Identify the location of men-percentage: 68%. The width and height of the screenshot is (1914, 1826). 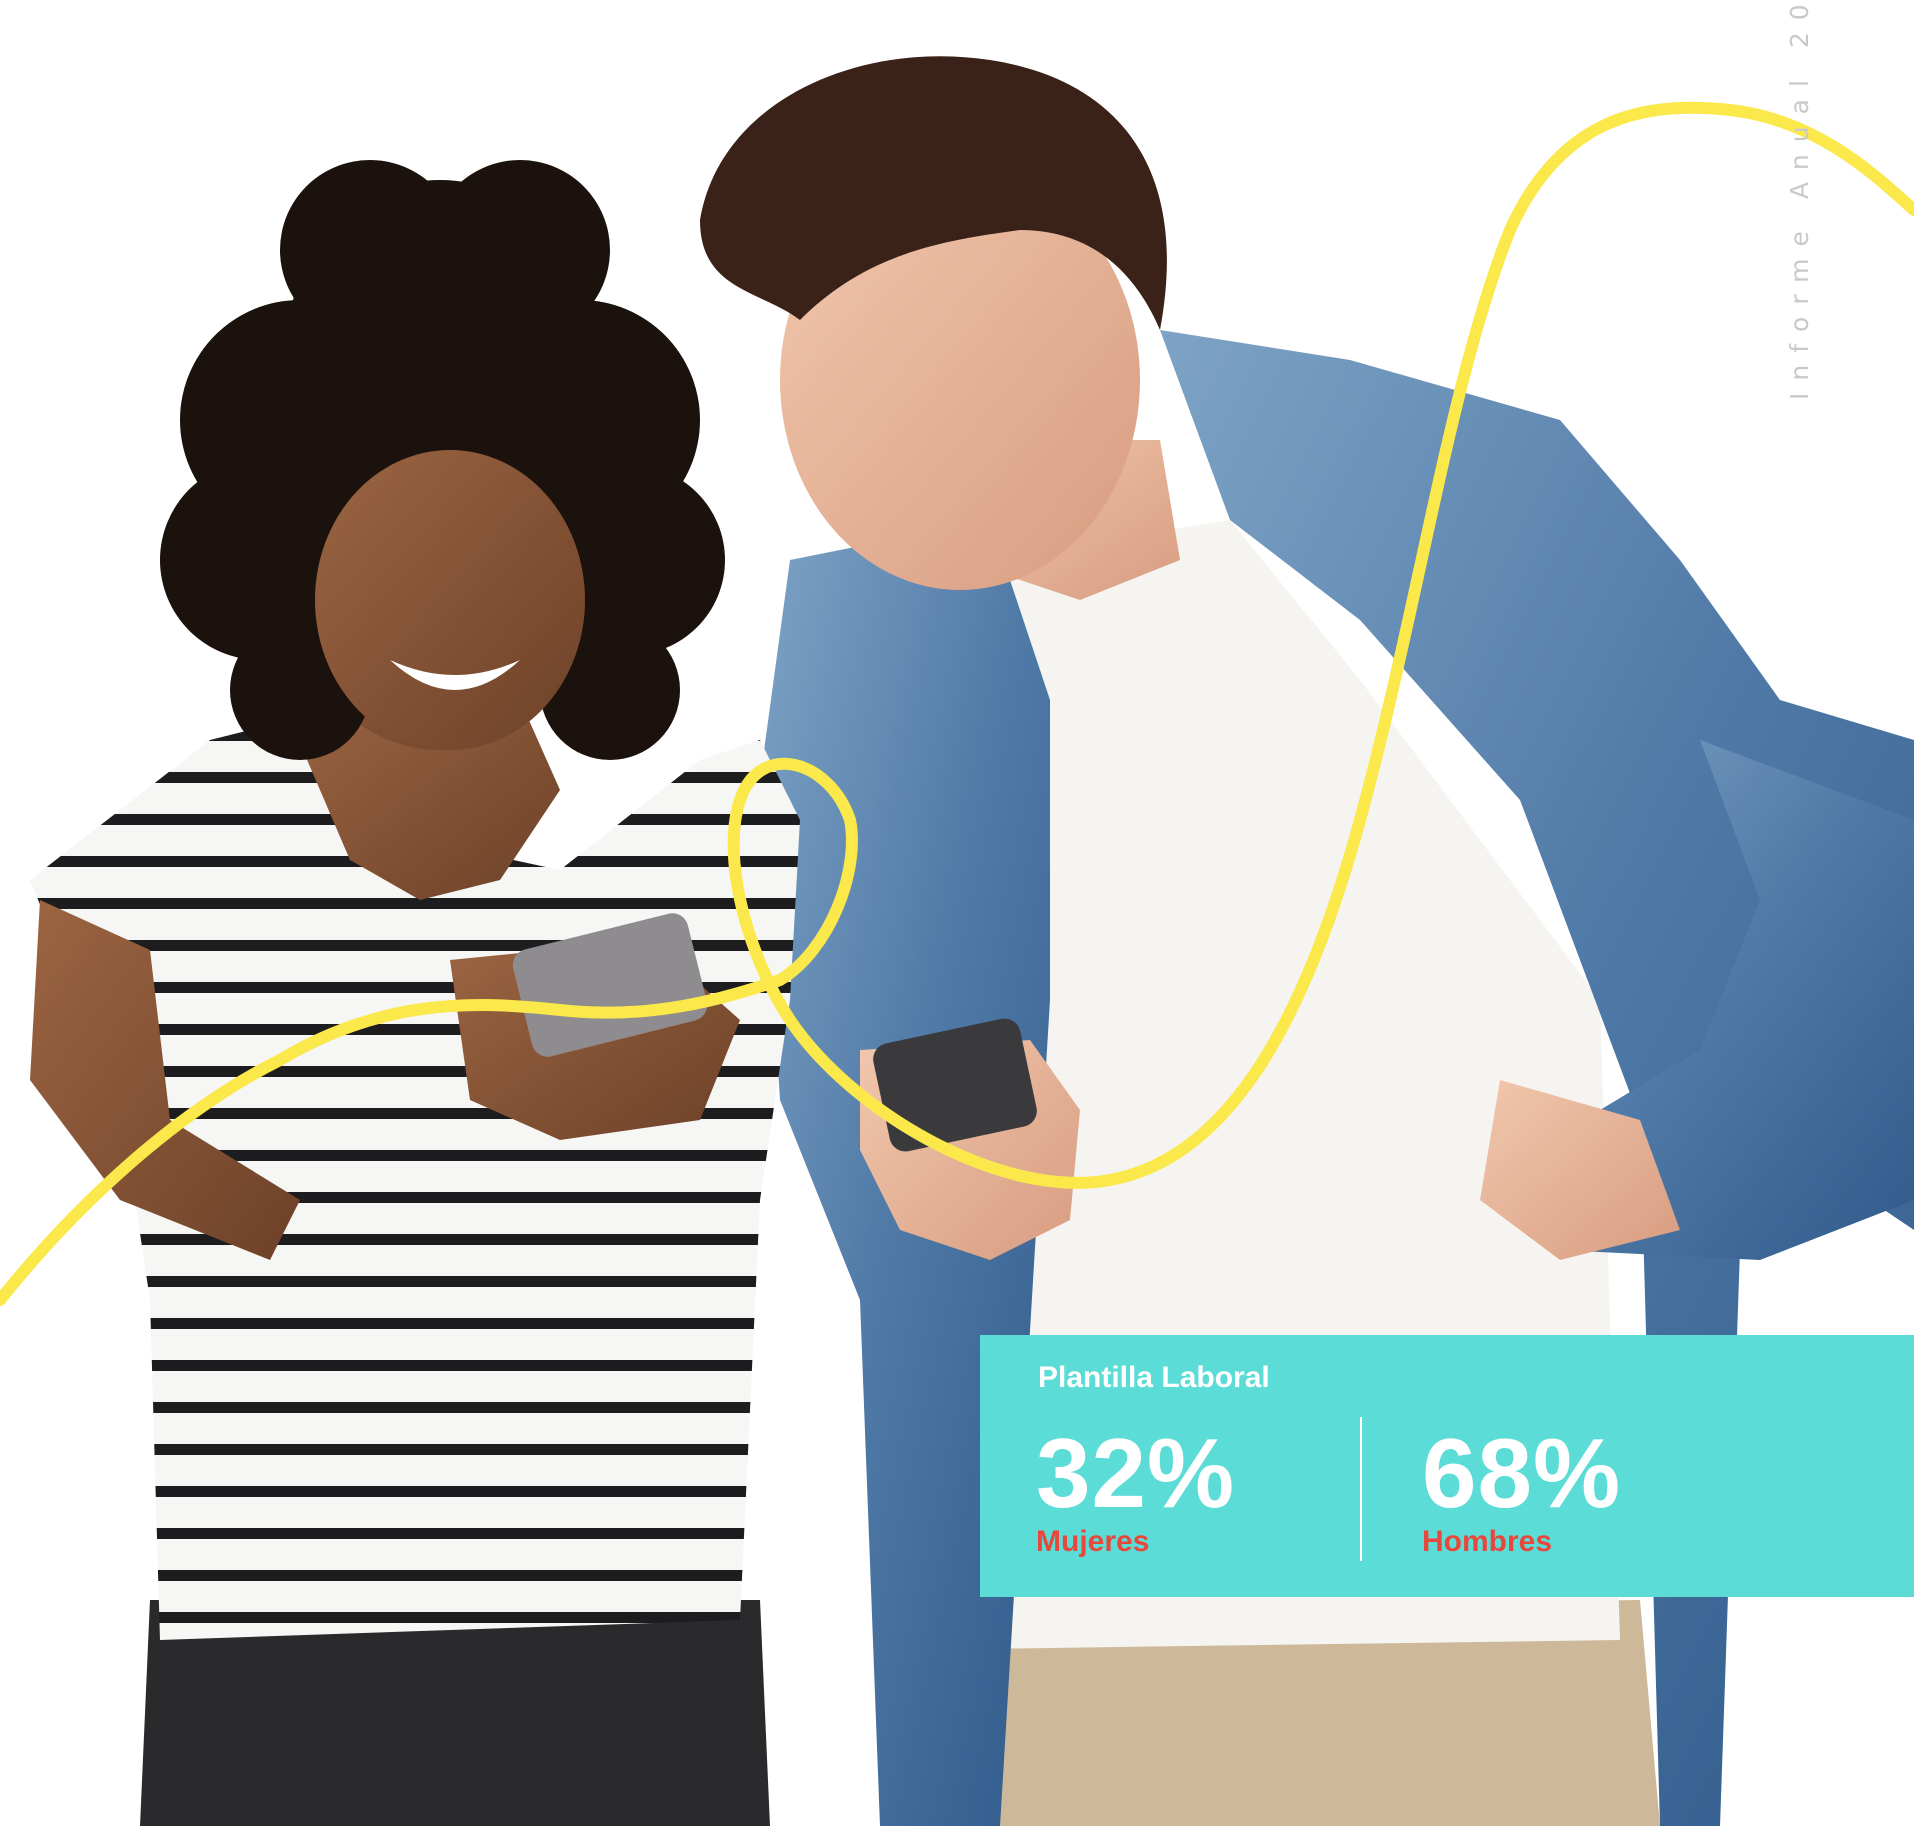
(1522, 1473).